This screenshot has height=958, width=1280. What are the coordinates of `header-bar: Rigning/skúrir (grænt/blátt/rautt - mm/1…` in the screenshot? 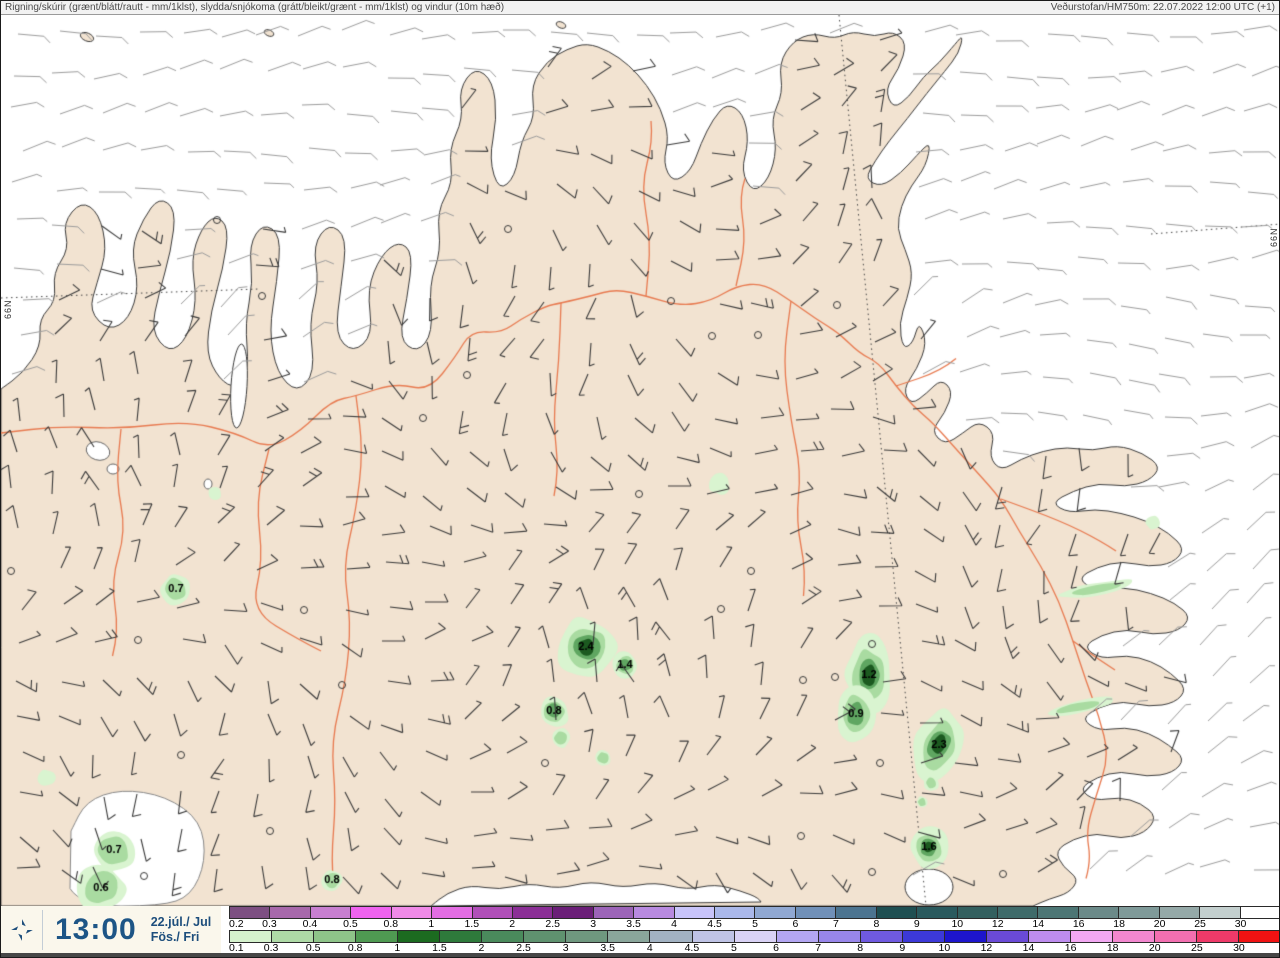 It's located at (640, 8).